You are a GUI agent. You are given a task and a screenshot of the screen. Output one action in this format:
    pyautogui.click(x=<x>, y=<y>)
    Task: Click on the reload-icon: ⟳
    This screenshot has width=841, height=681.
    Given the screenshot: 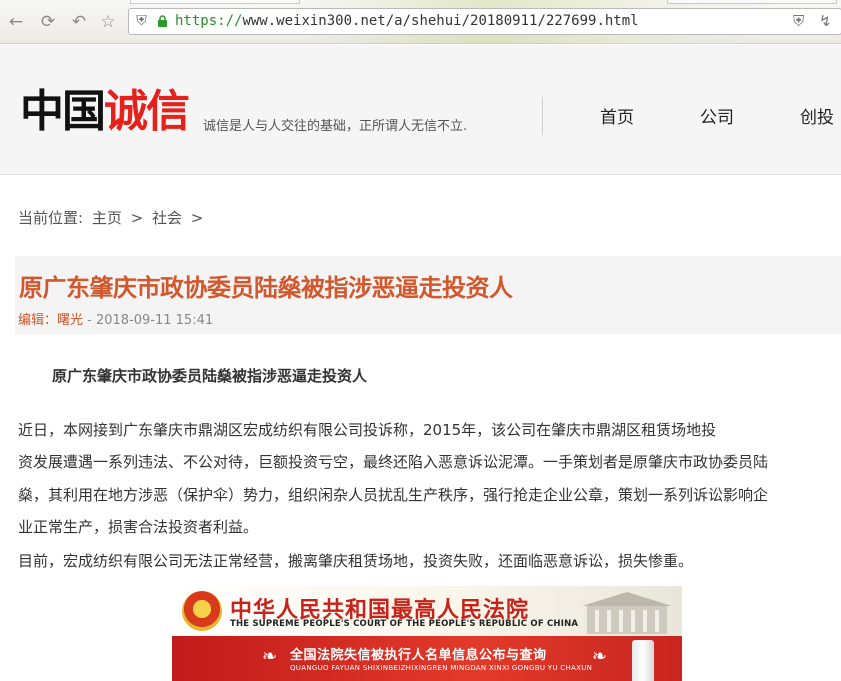 What is the action you would take?
    pyautogui.click(x=48, y=22)
    